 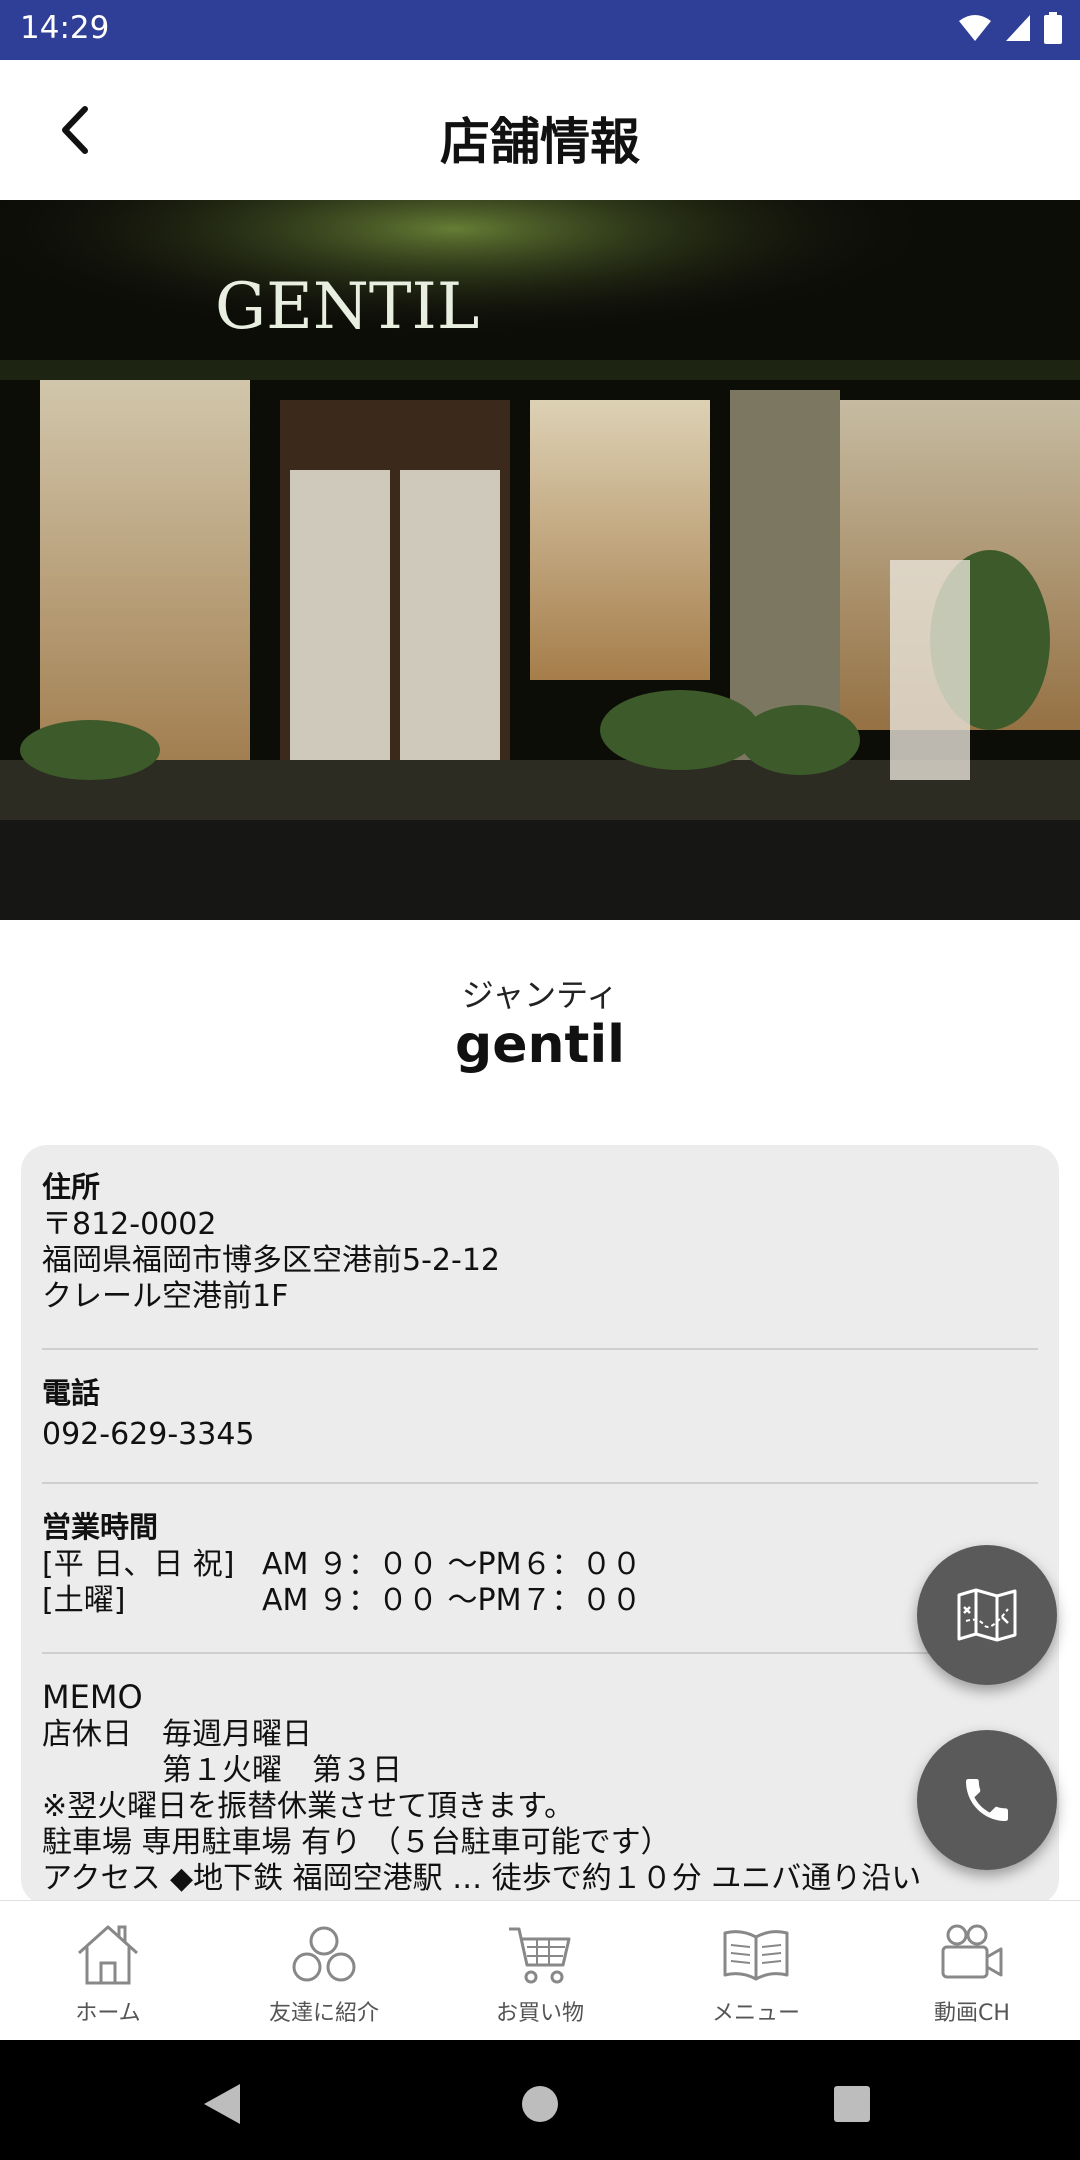 I want to click on cart-icon, so click(x=540, y=1955).